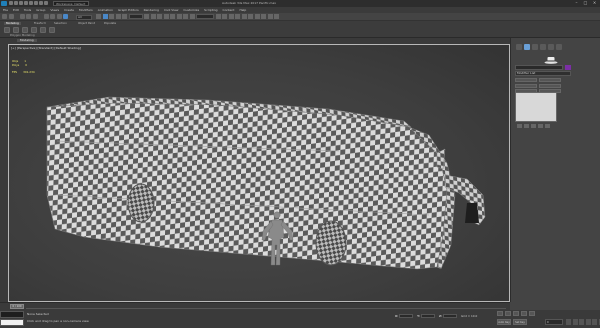  What do you see at coordinates (27, 10) in the screenshot?
I see `menu-item: Tools` at bounding box center [27, 10].